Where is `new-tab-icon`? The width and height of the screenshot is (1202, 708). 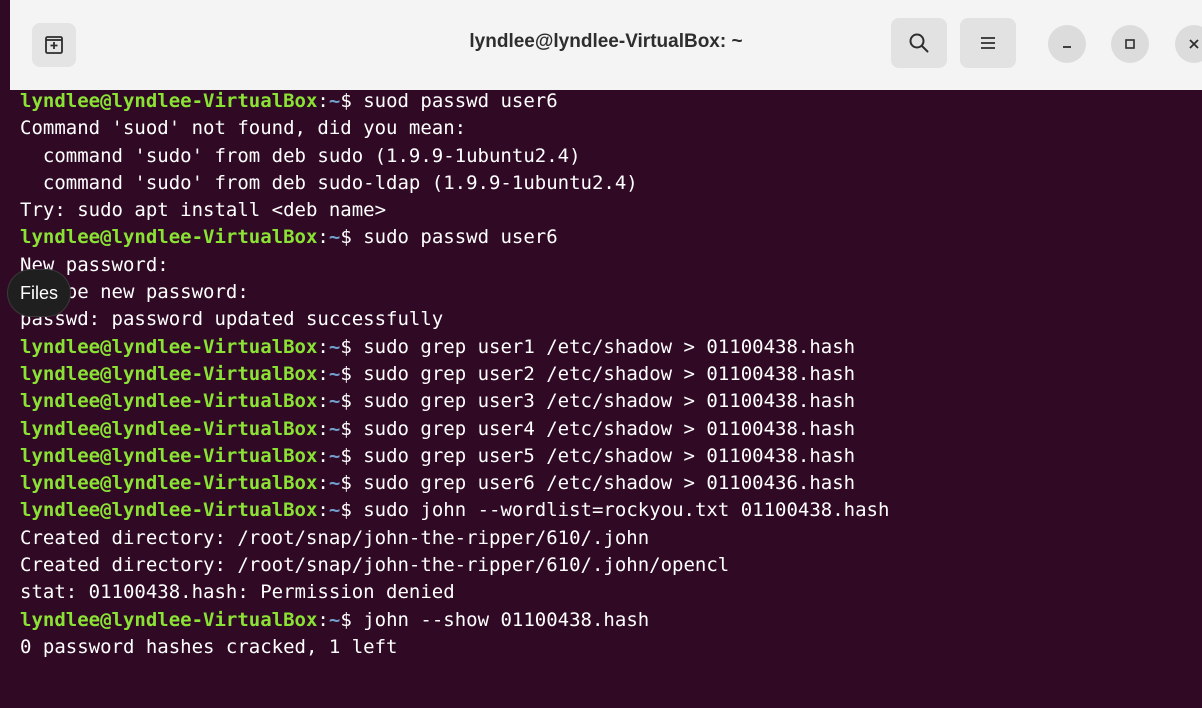 new-tab-icon is located at coordinates (54, 45).